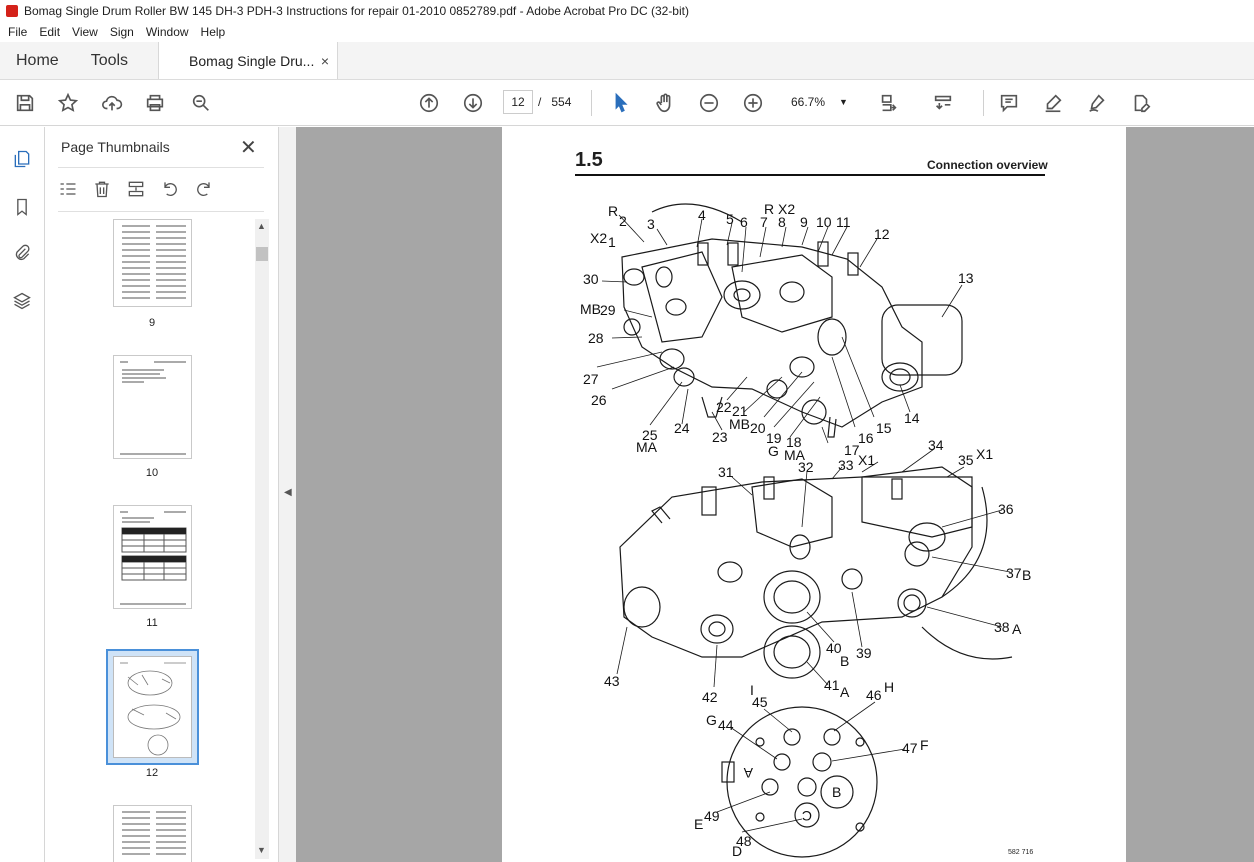  I want to click on page-fit-icon, so click(889, 103).